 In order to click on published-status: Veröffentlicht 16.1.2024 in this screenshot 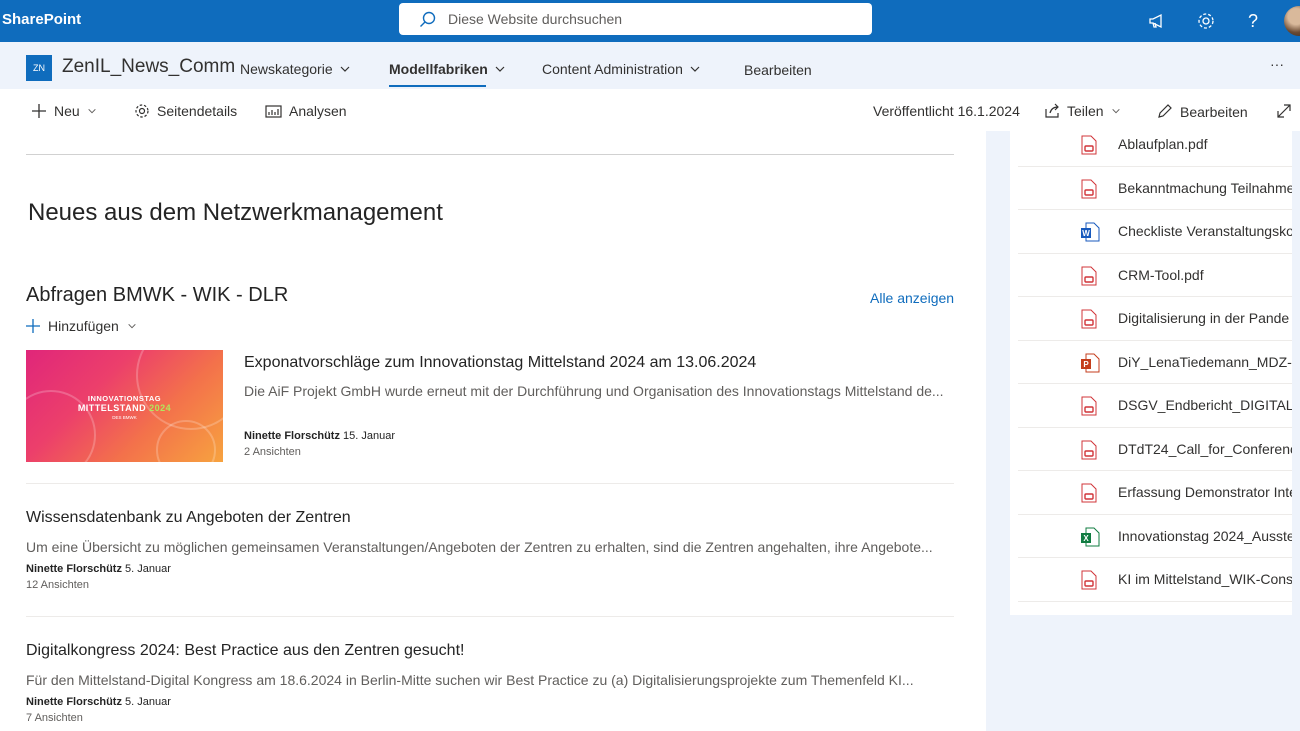, I will do `click(946, 111)`.